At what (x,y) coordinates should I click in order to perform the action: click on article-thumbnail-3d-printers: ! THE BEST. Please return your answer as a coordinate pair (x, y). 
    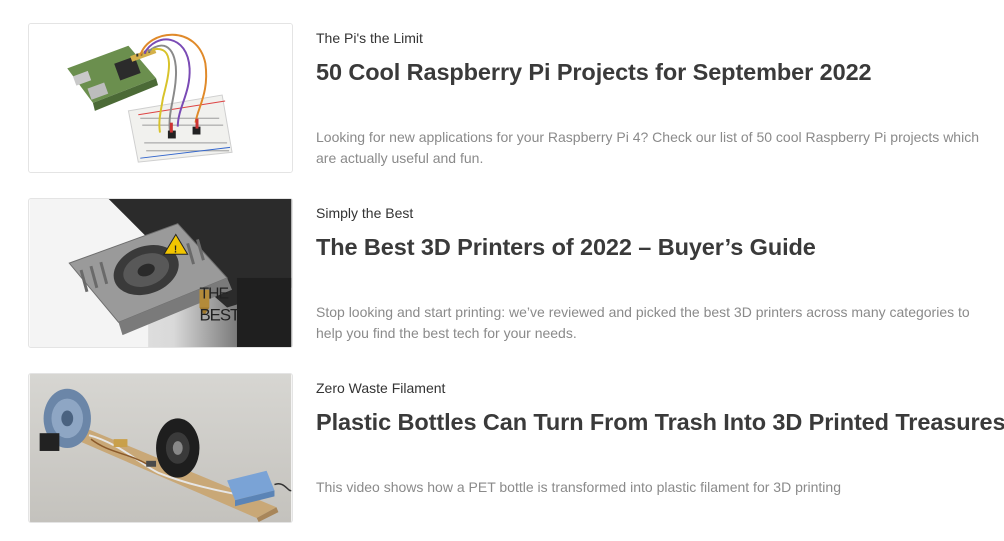
    Looking at the image, I should click on (160, 273).